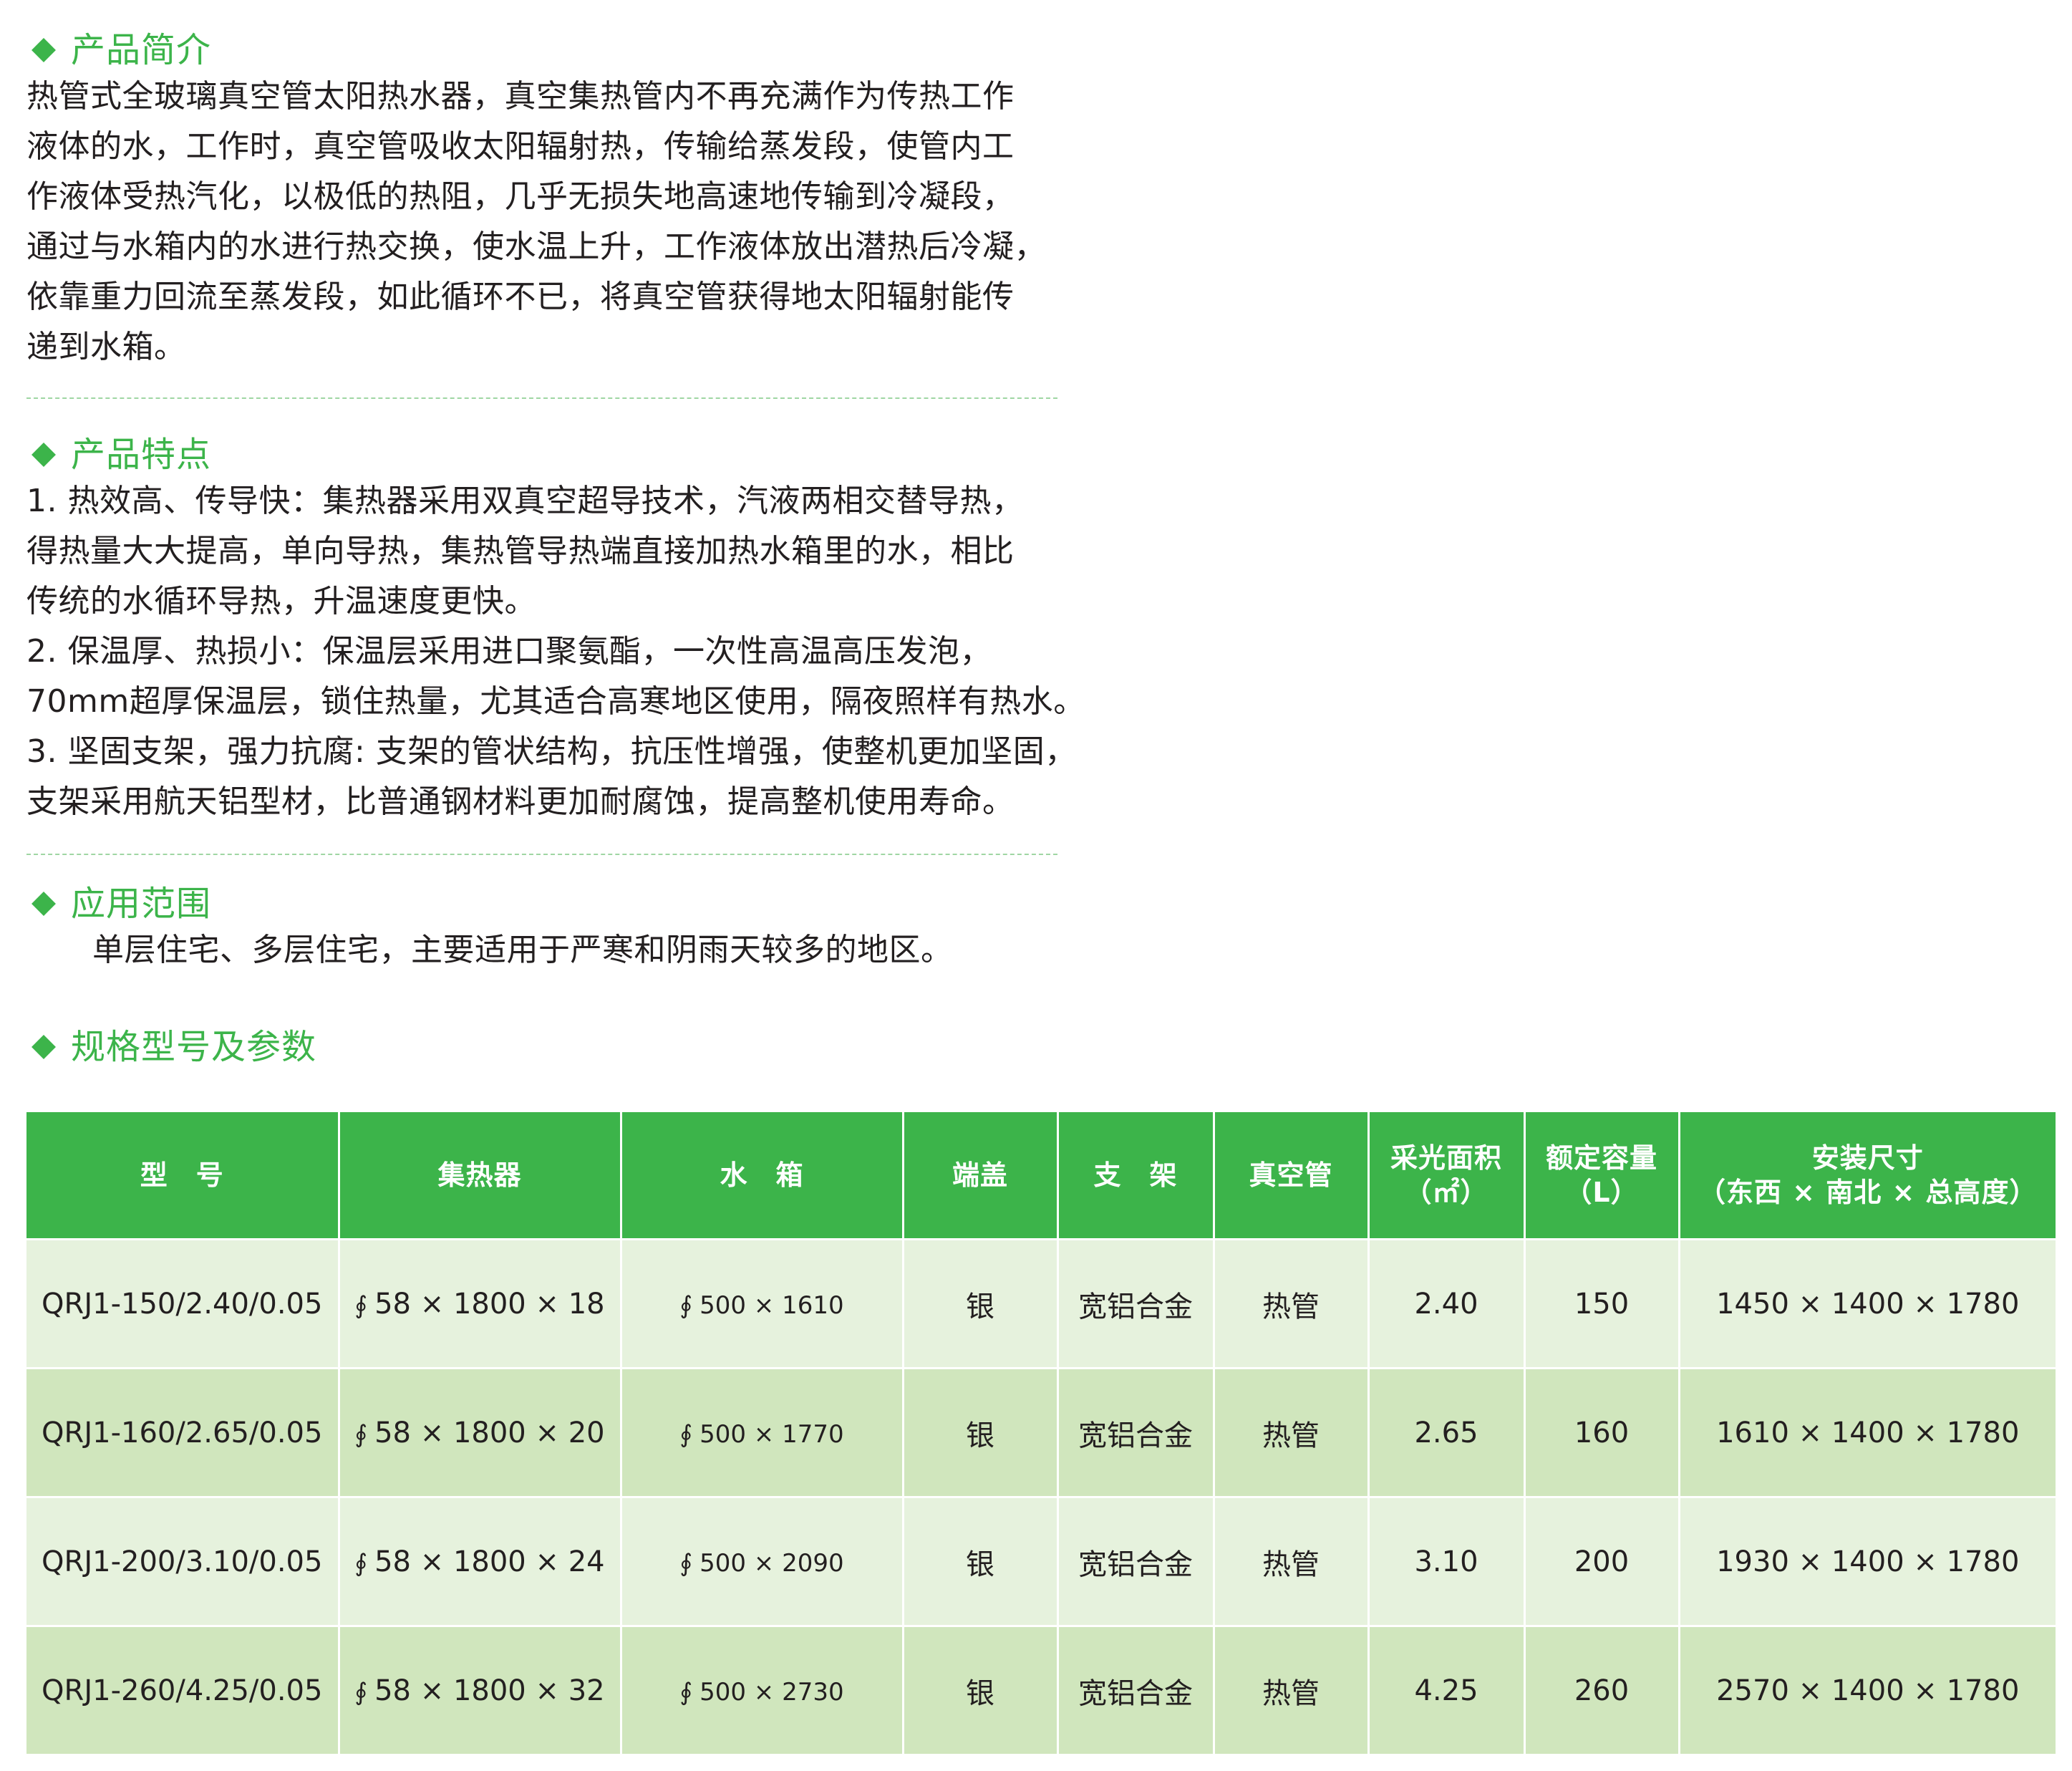 The height and width of the screenshot is (1771, 2072). Describe the element at coordinates (141, 904) in the screenshot. I see `application-title: 应用范围` at that location.